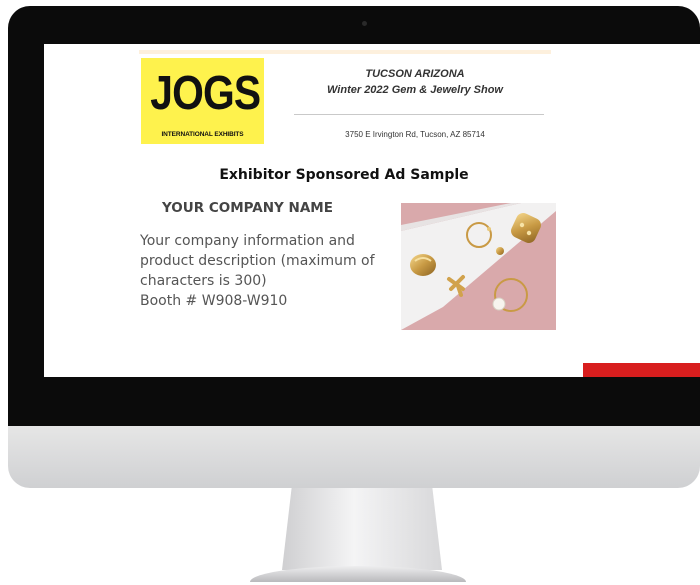 This screenshot has width=700, height=585. I want to click on company-name: YOUR COMPANY NAME, so click(247, 208).